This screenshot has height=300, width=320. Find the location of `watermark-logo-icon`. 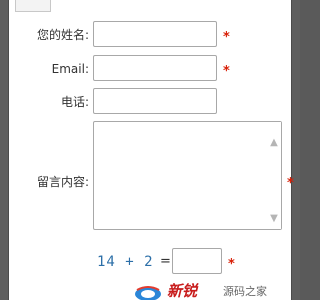

watermark-logo-icon is located at coordinates (148, 293).